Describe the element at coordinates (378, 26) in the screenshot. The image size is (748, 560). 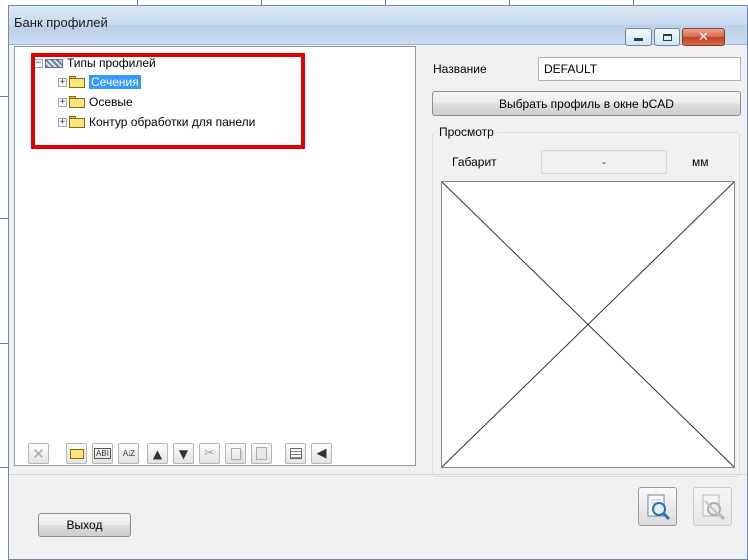
I see `title-bar: Банк профилей ✕` at that location.